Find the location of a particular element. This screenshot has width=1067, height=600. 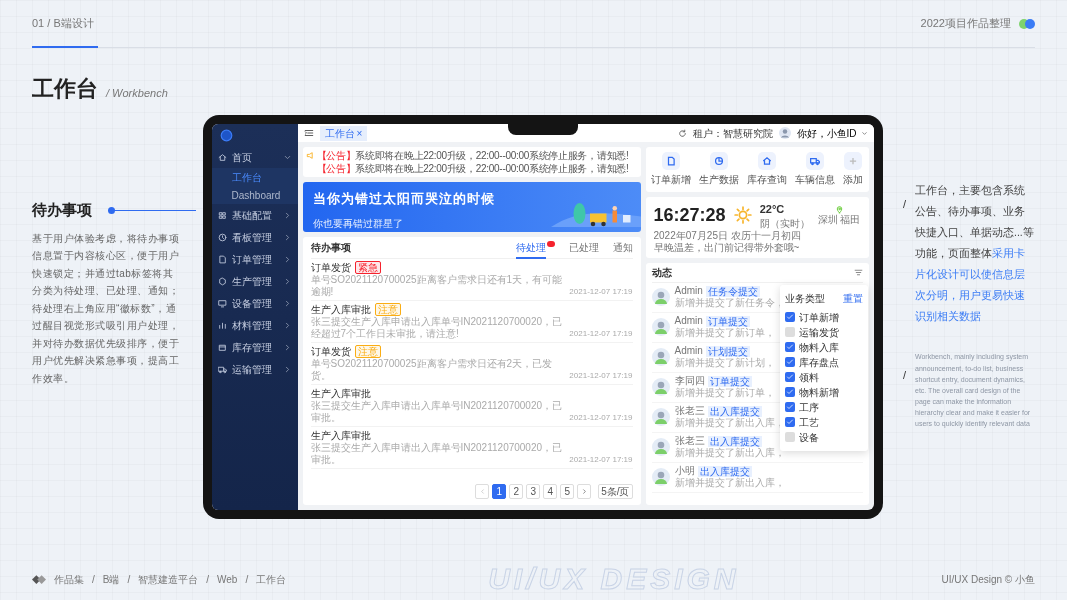

sidebar-item: 材料管理 is located at coordinates (254, 325).